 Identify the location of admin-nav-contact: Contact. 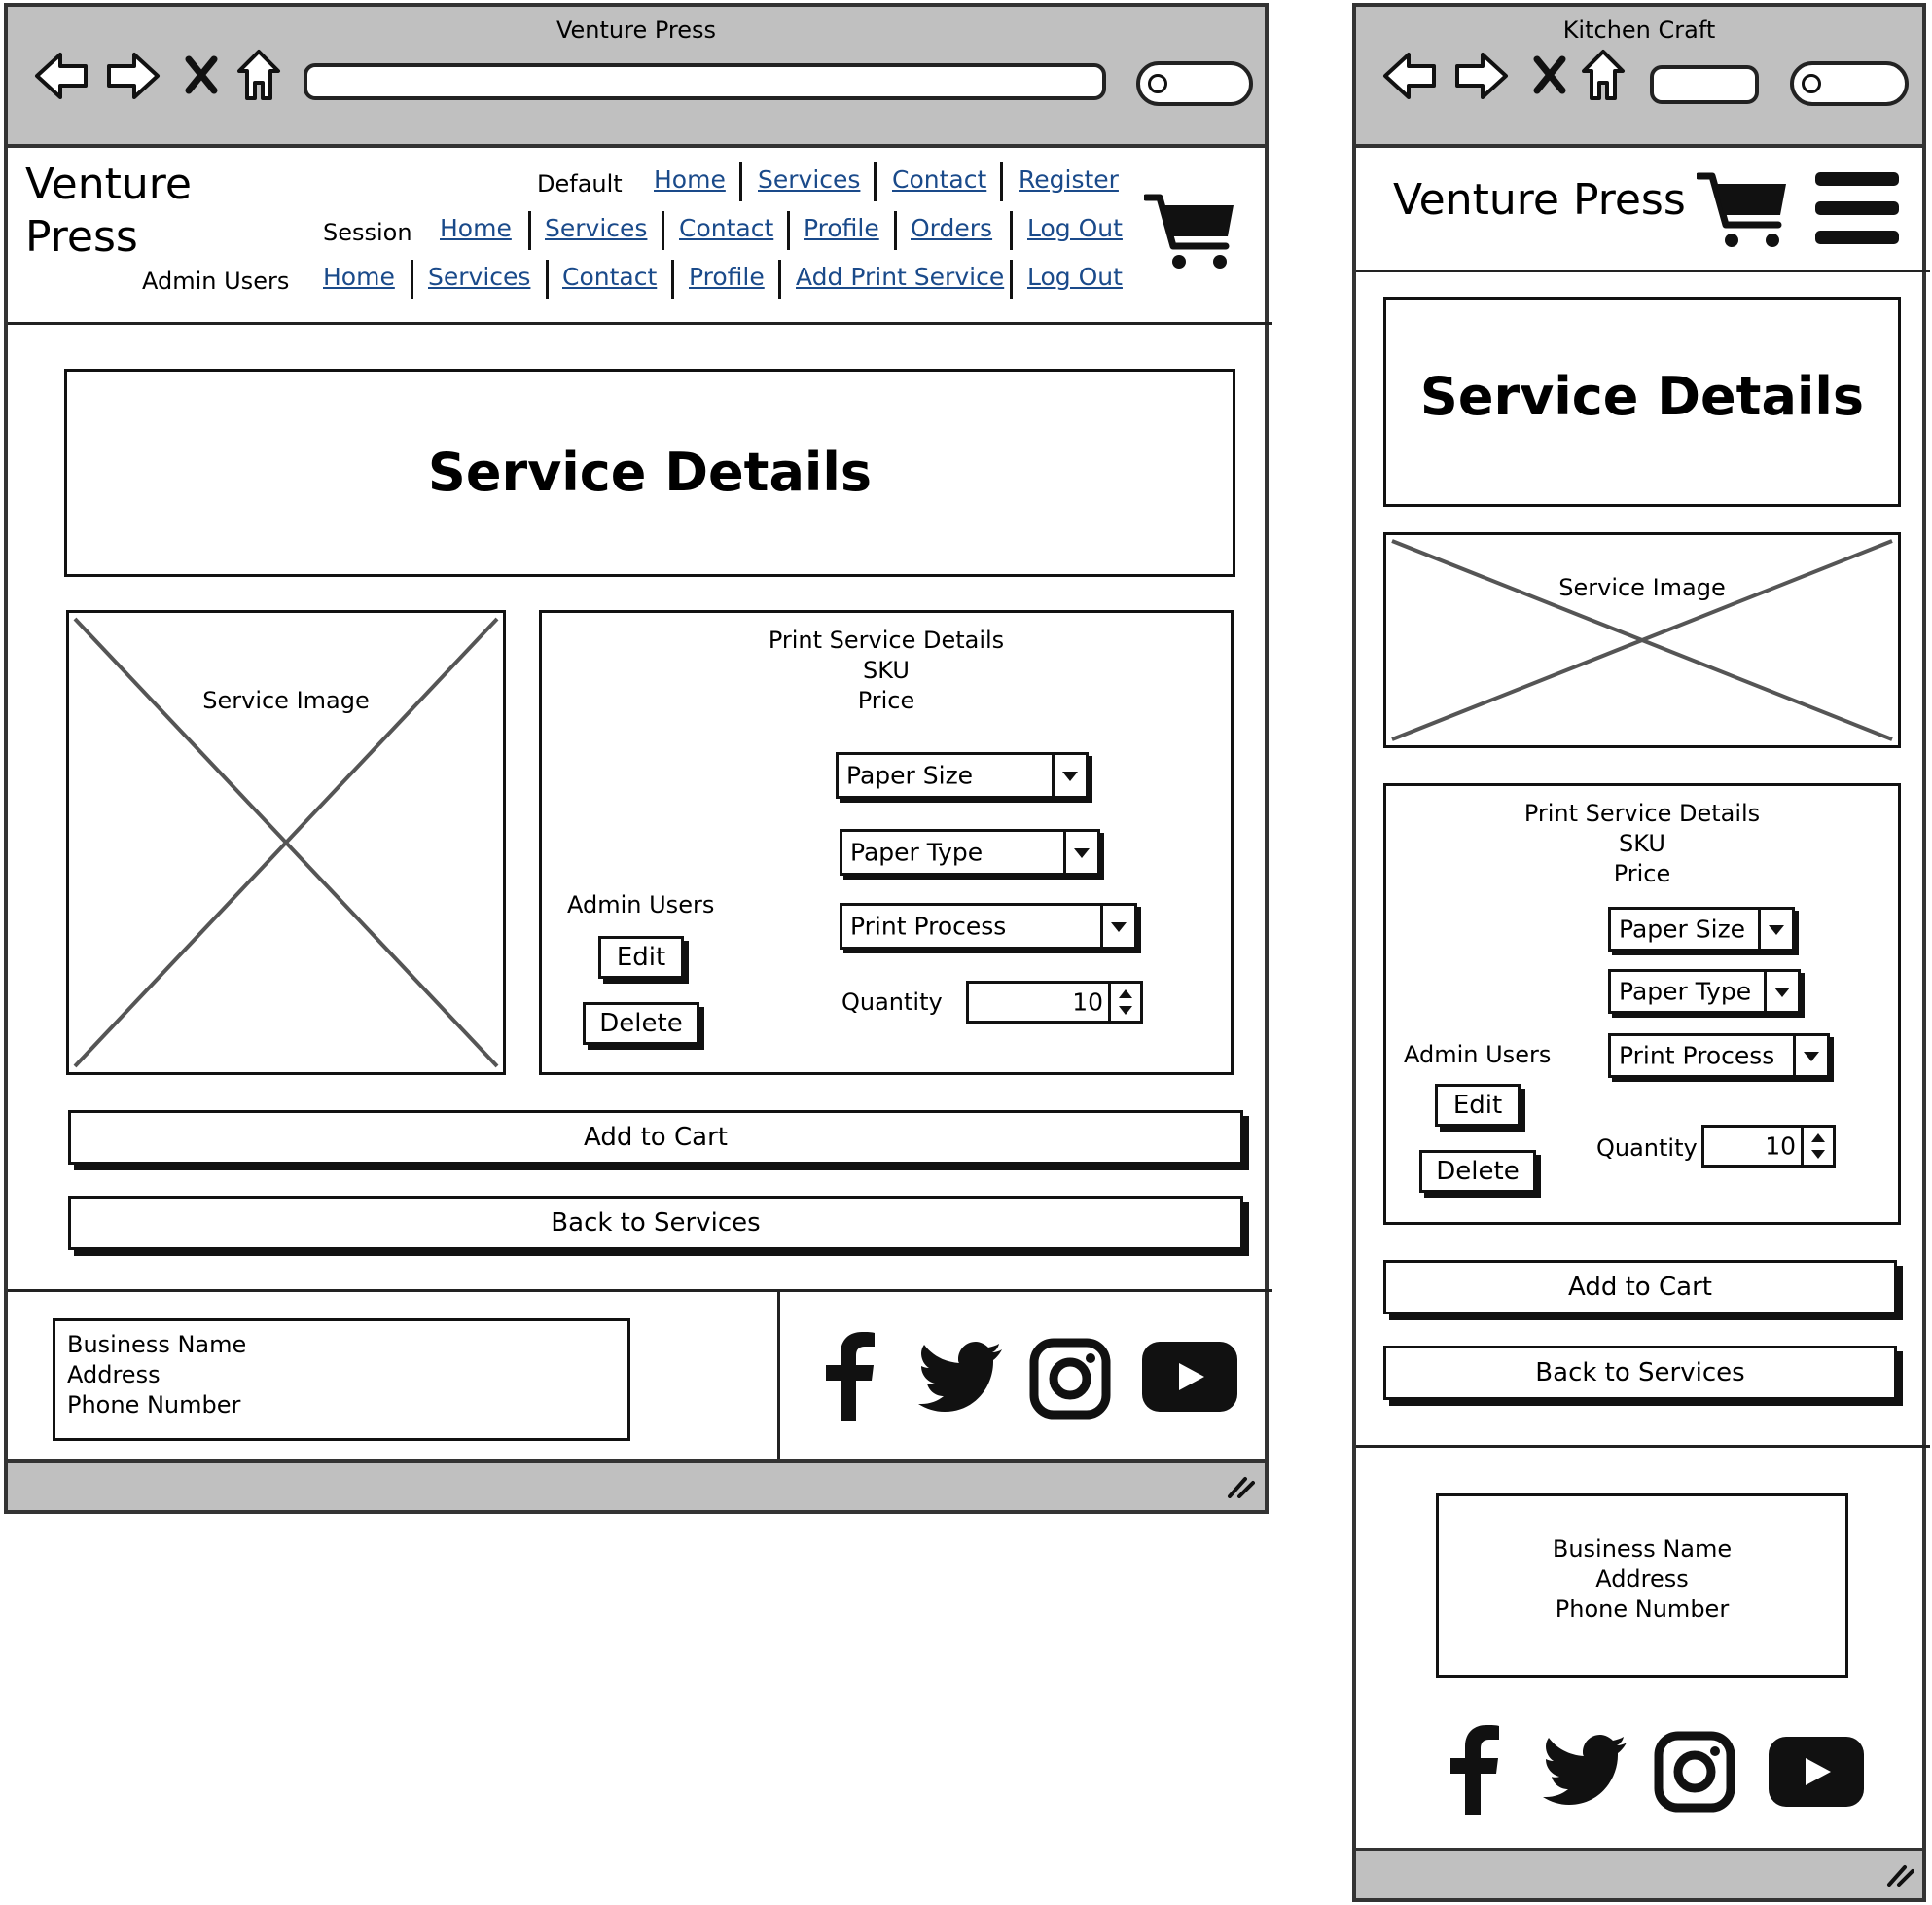
(609, 277).